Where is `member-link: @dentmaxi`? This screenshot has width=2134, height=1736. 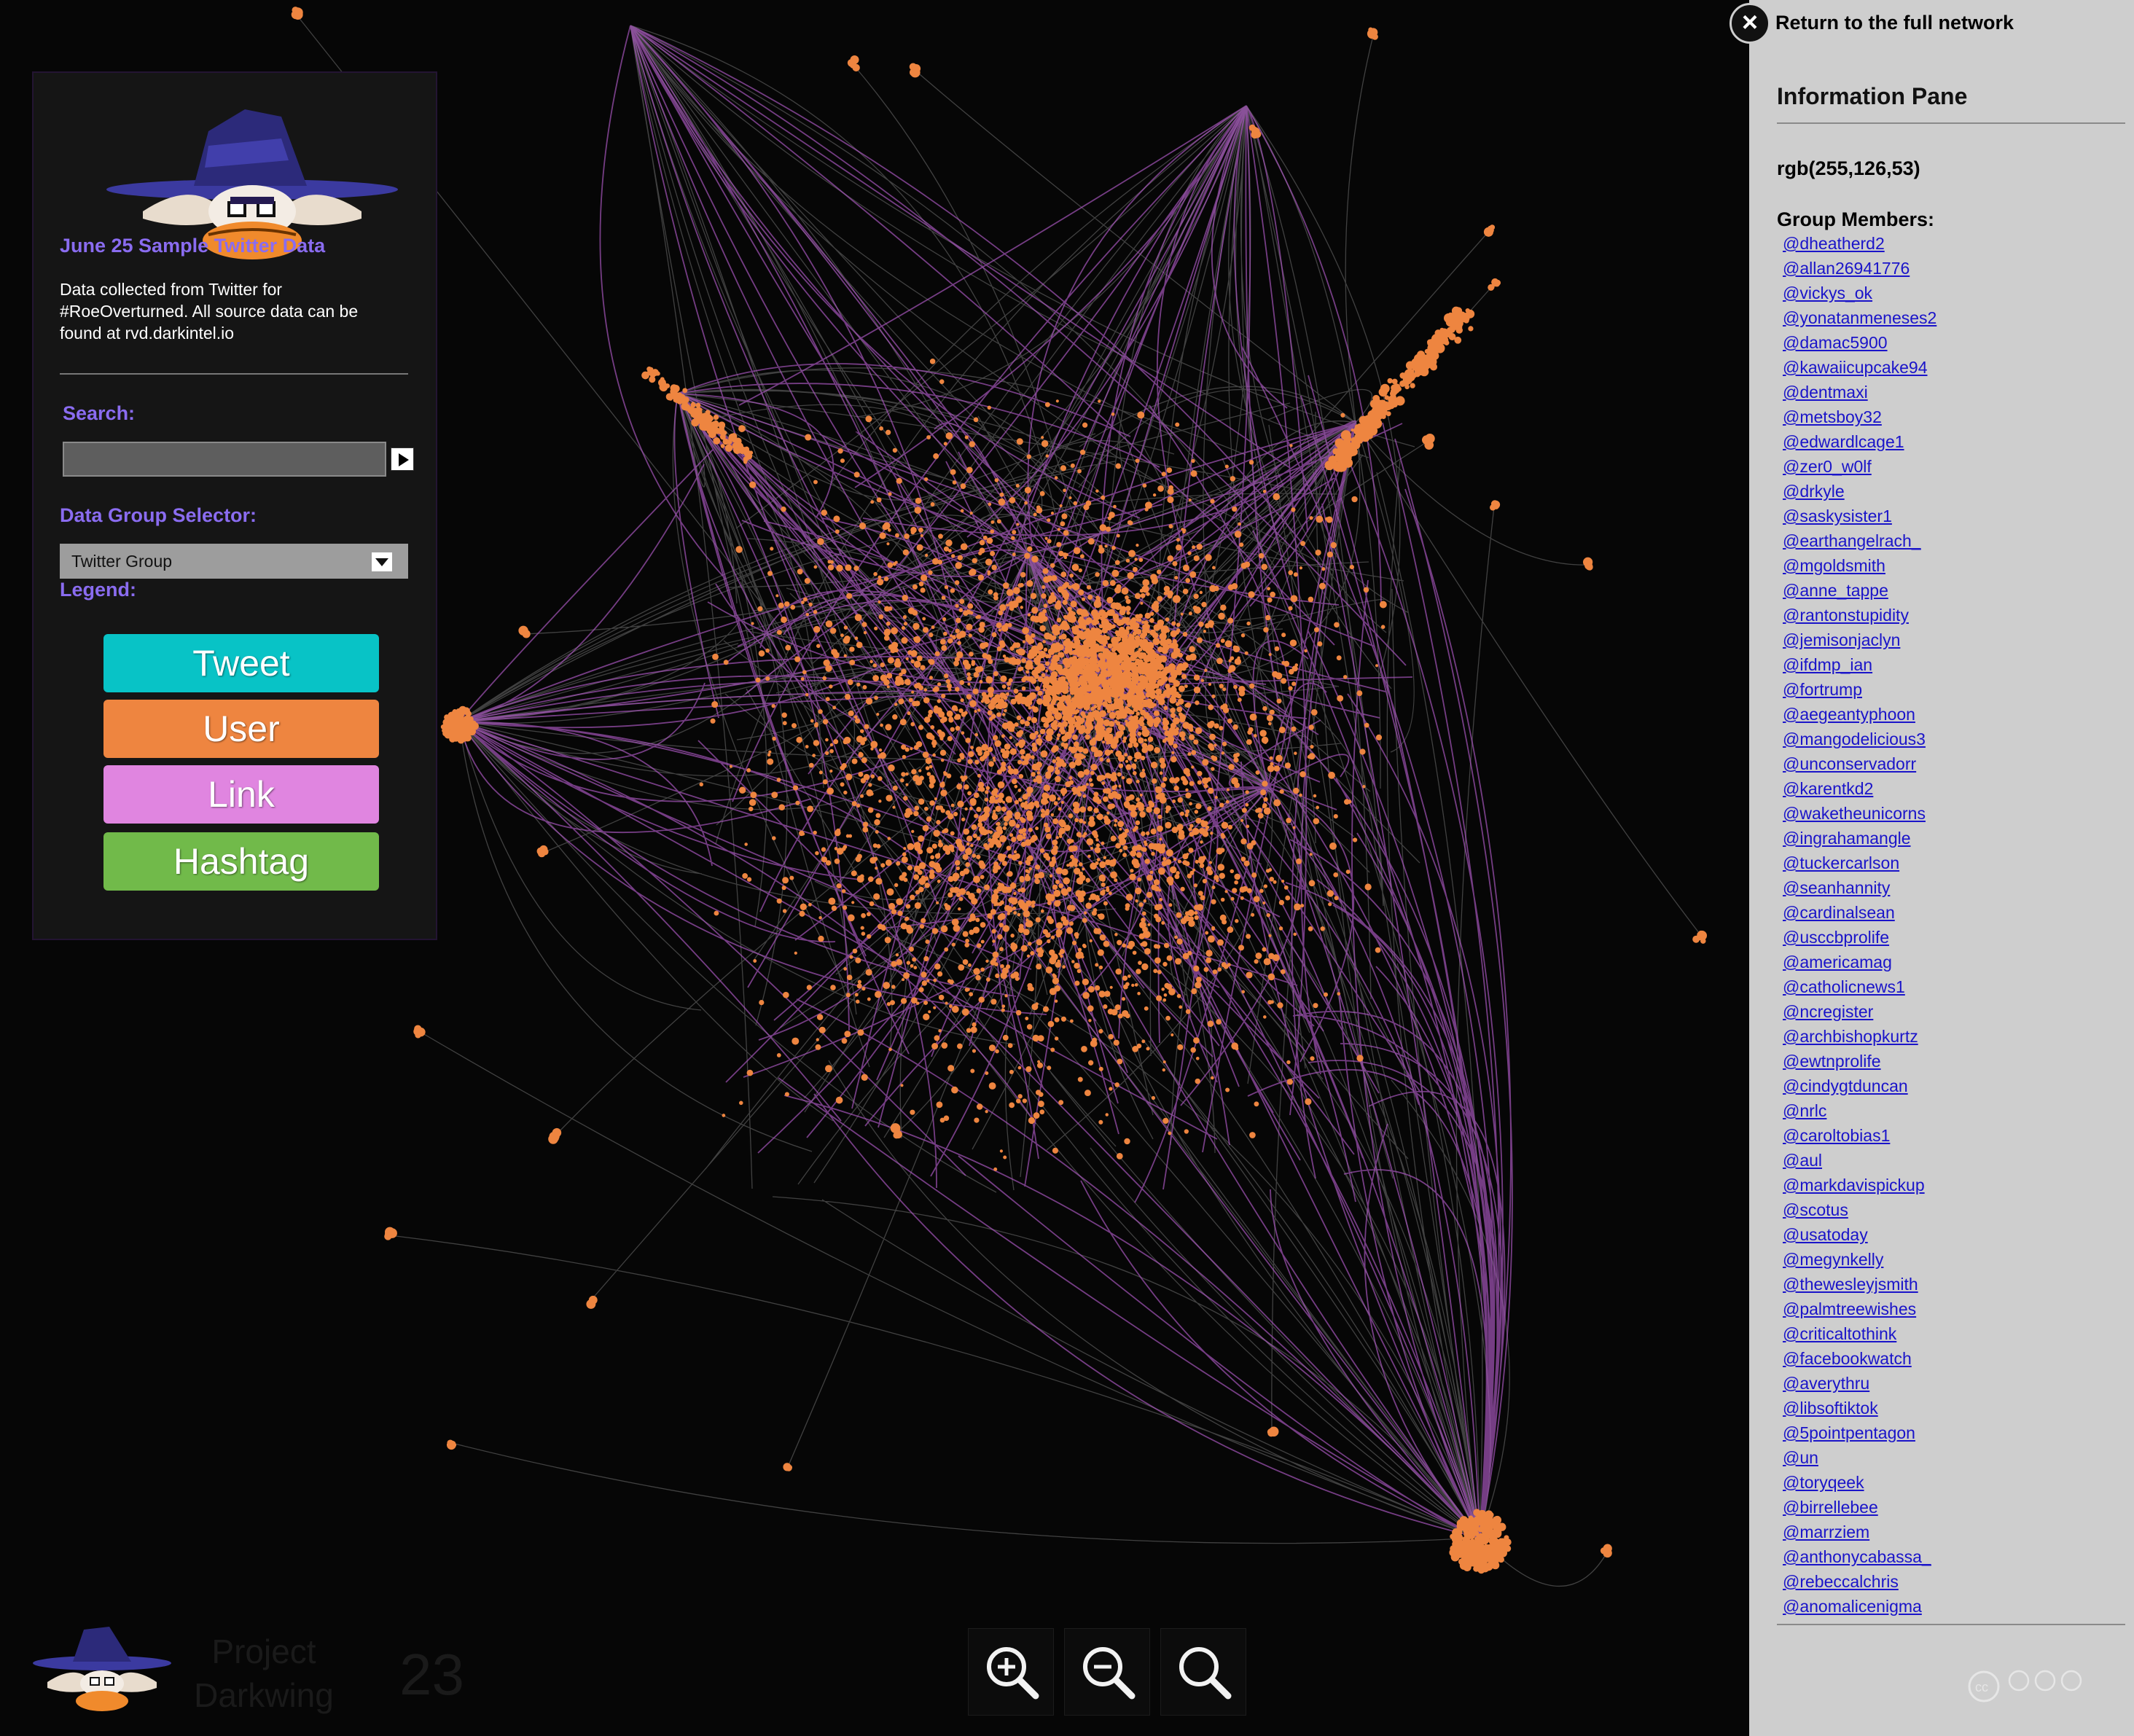 member-link: @dentmaxi is located at coordinates (1825, 392).